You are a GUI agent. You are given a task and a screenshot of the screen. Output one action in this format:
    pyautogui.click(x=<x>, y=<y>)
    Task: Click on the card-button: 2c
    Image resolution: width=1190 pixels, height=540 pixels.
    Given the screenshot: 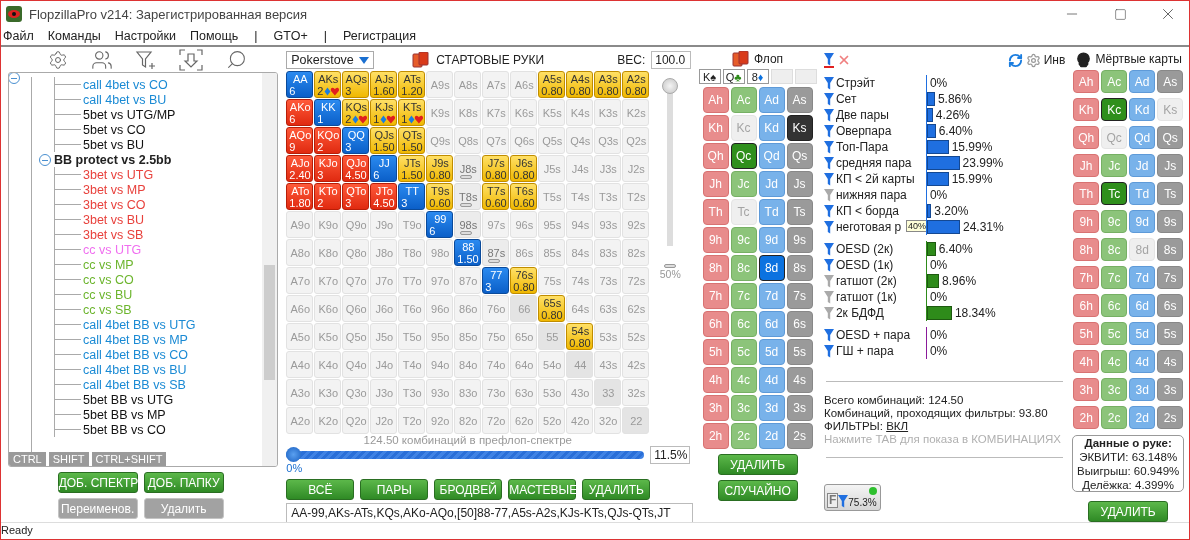 What is the action you would take?
    pyautogui.click(x=743, y=436)
    